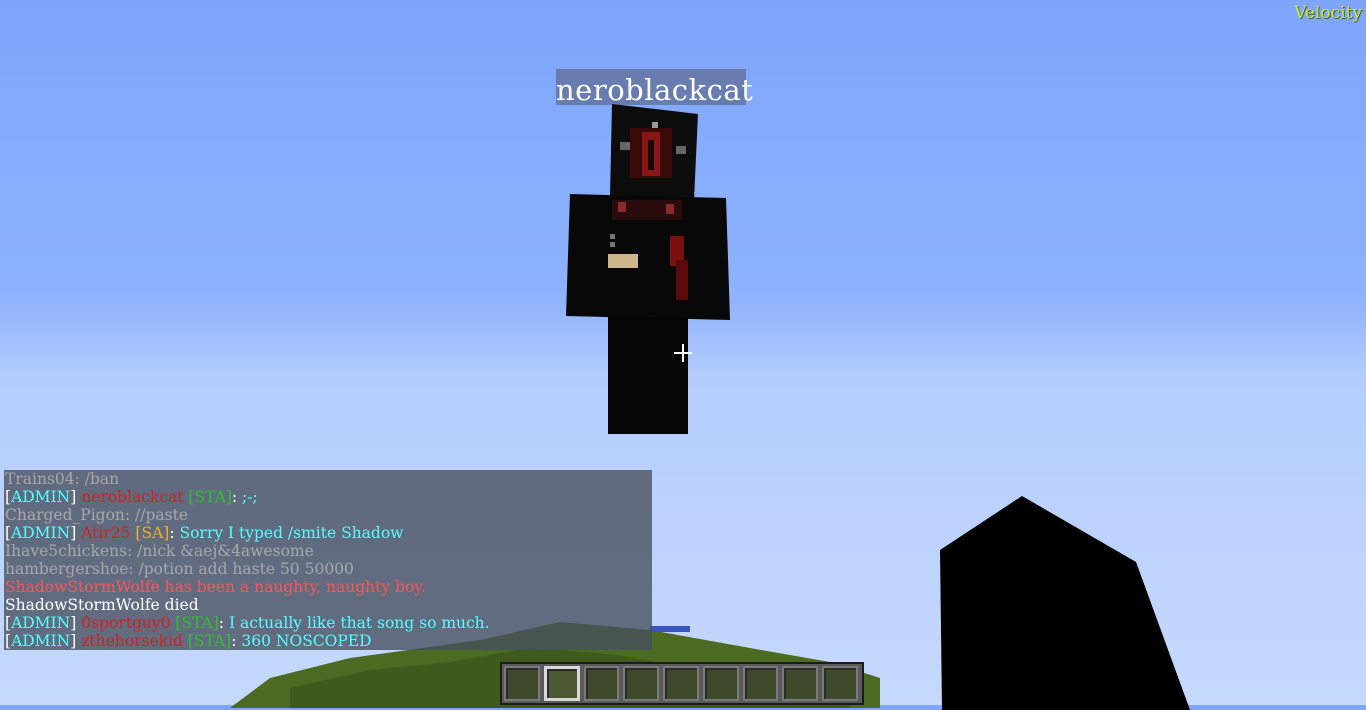  What do you see at coordinates (132, 641) in the screenshot?
I see `chat-segment: zthehorsekid` at bounding box center [132, 641].